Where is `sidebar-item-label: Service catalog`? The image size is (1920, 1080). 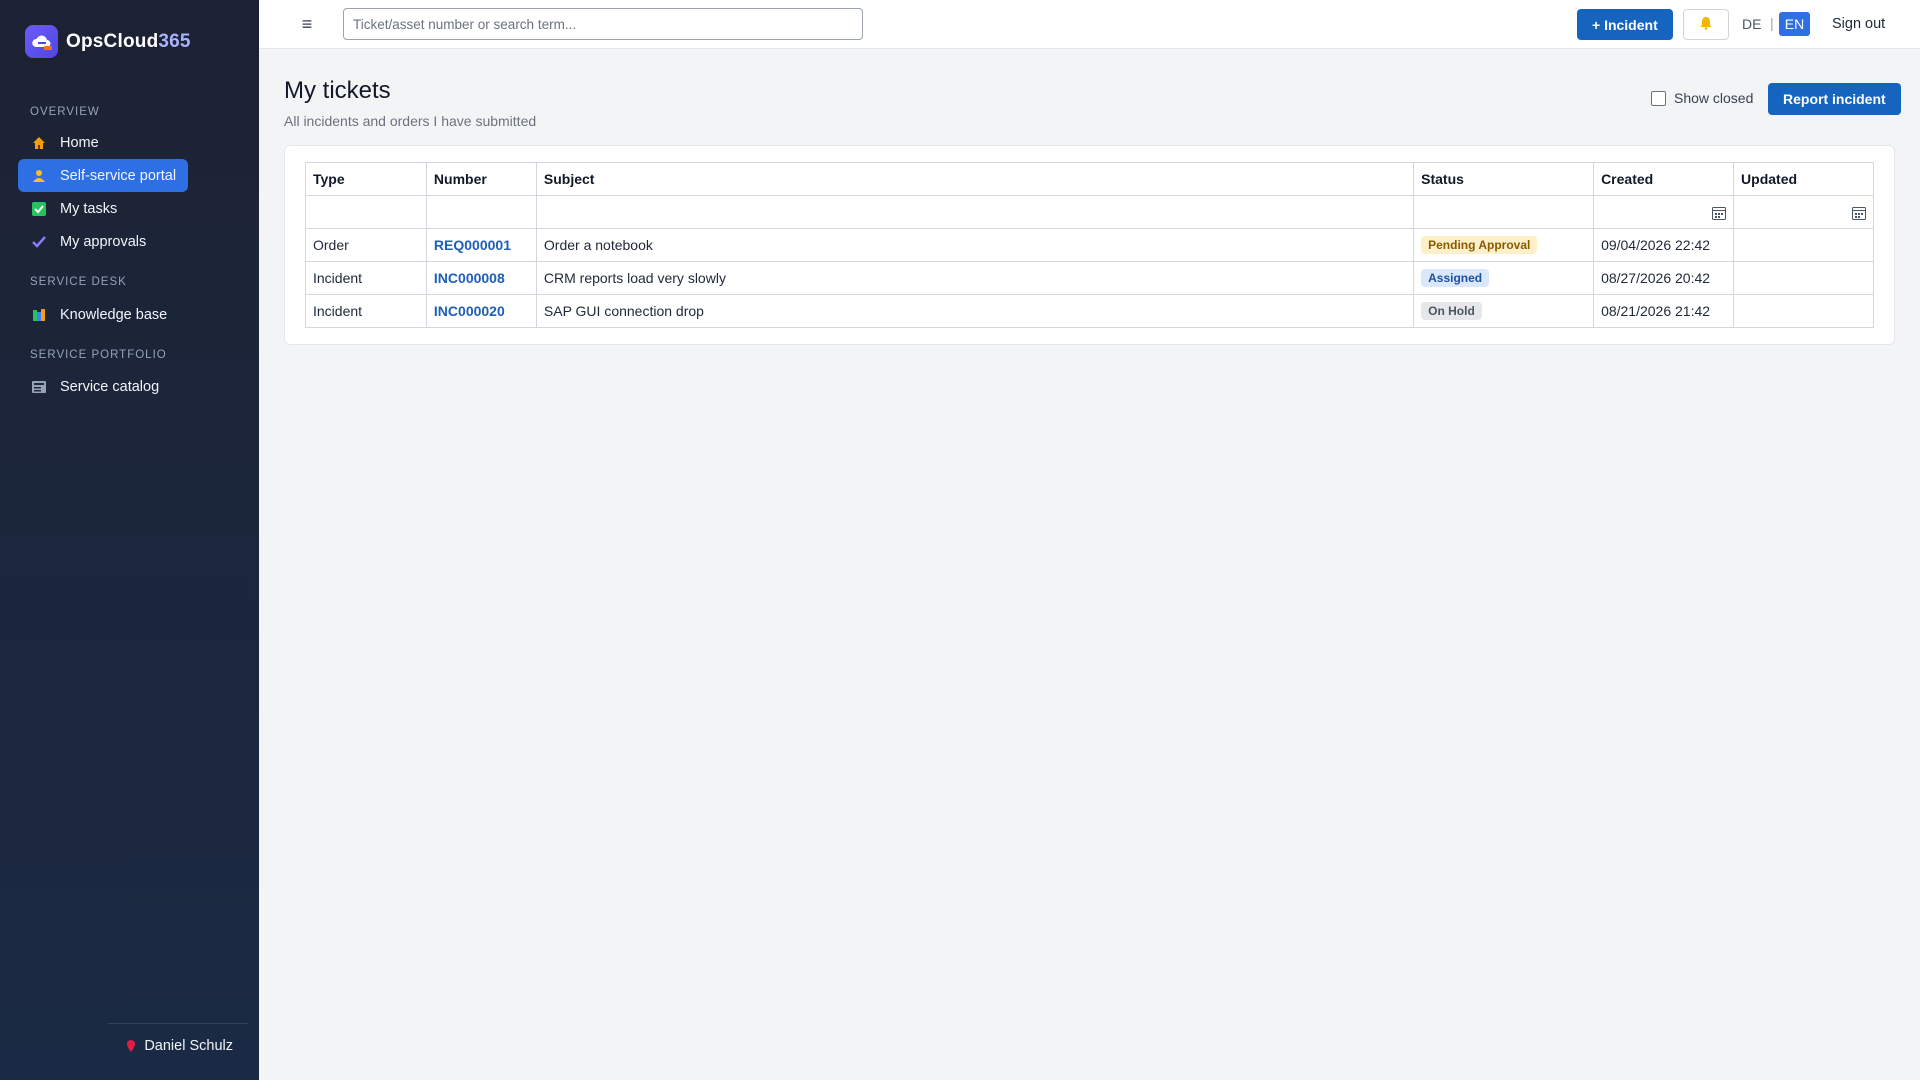 sidebar-item-label: Service catalog is located at coordinates (110, 386).